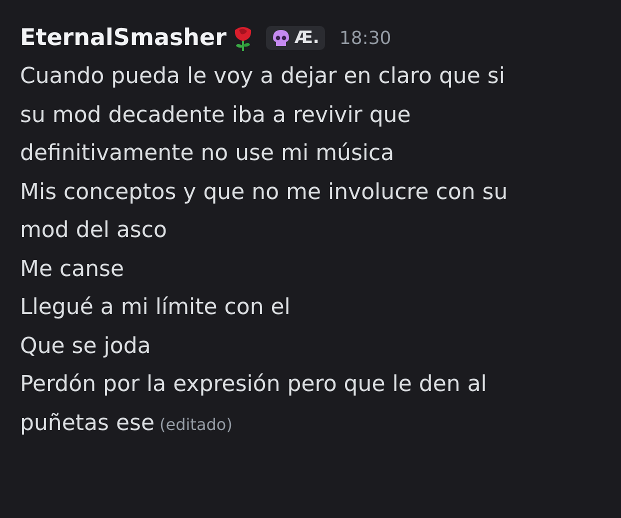 The height and width of the screenshot is (518, 621). I want to click on message-text: Llegué a mi límite con el, so click(156, 308).